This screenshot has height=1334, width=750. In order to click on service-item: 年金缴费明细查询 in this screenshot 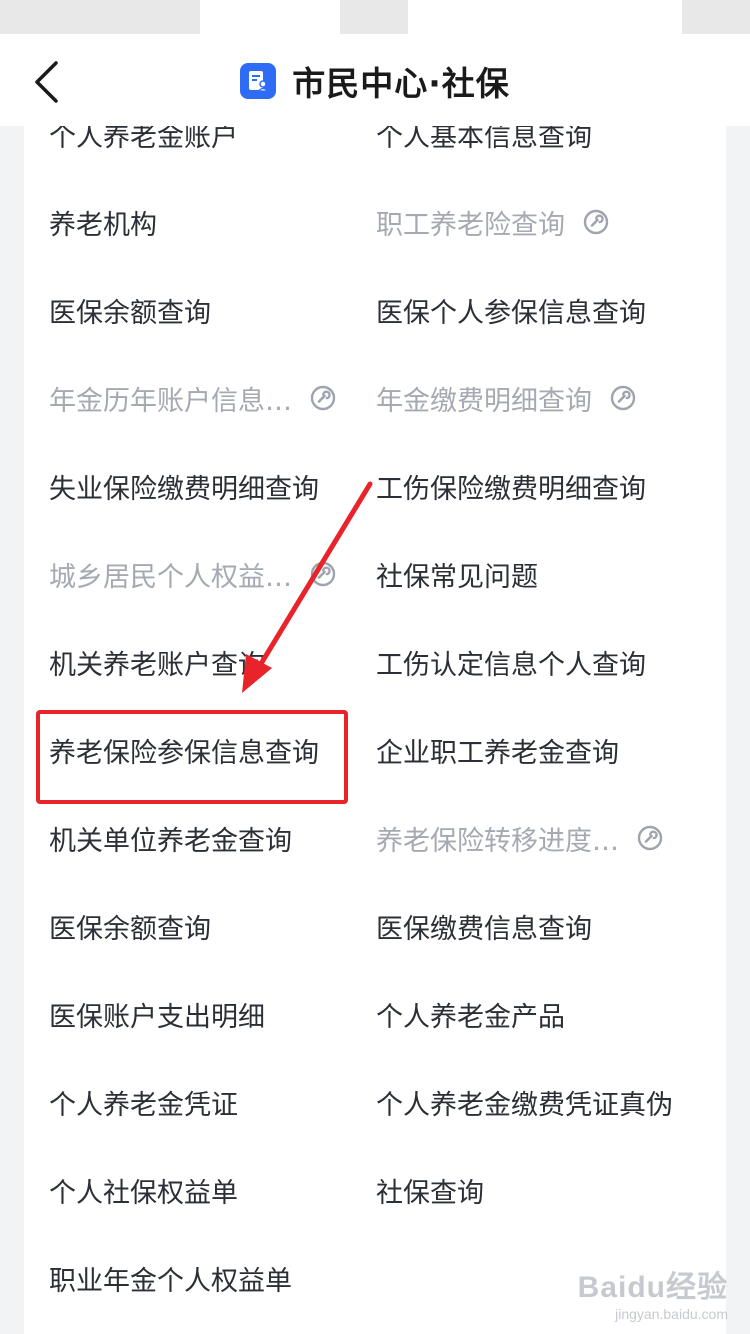, I will do `click(506, 398)`.